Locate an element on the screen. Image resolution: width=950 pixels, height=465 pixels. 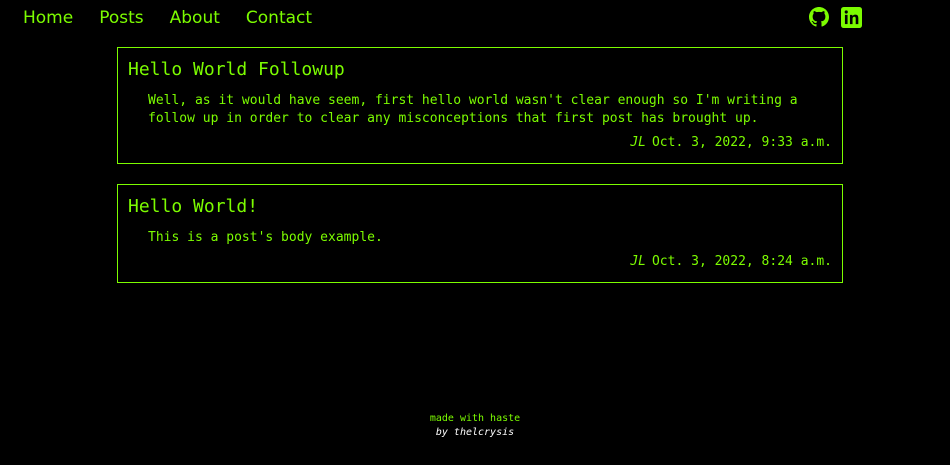
nav-link-contact: Contact is located at coordinates (279, 18).